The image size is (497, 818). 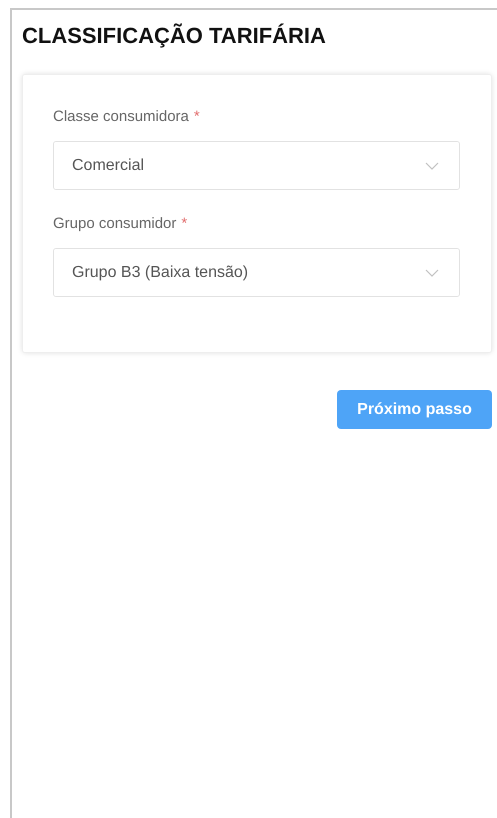 I want to click on page-title: CLASSIFICAÇÃO TARIFÁRIA, so click(x=174, y=36).